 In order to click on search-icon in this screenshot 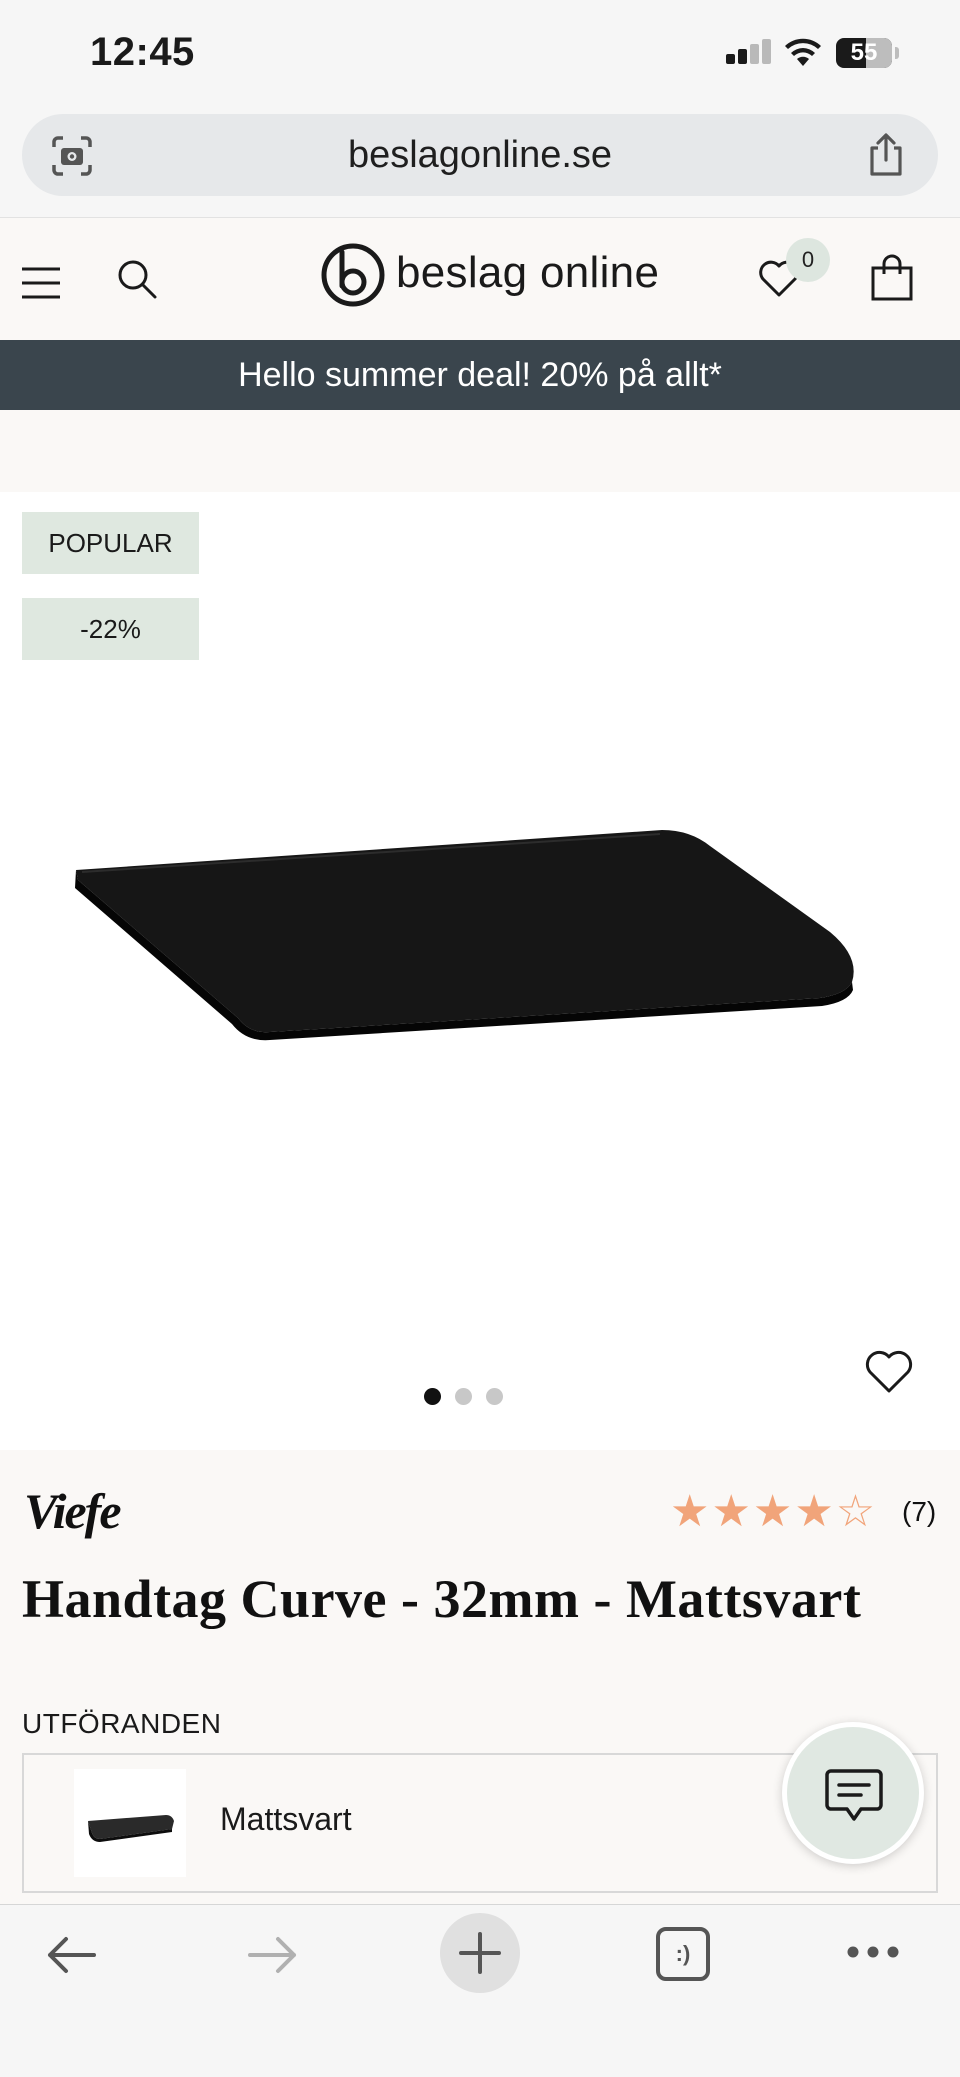, I will do `click(137, 279)`.